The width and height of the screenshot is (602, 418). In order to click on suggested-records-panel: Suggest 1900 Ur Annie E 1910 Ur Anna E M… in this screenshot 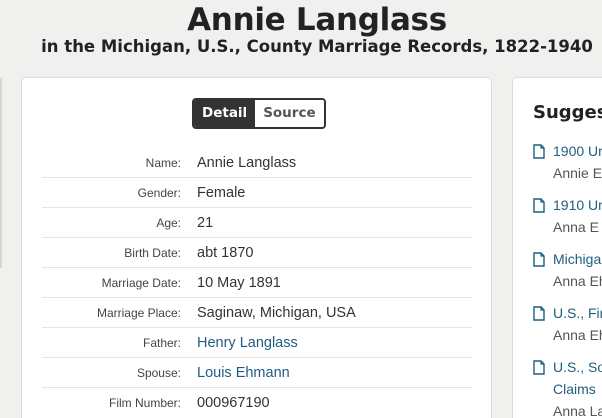, I will do `click(557, 247)`.